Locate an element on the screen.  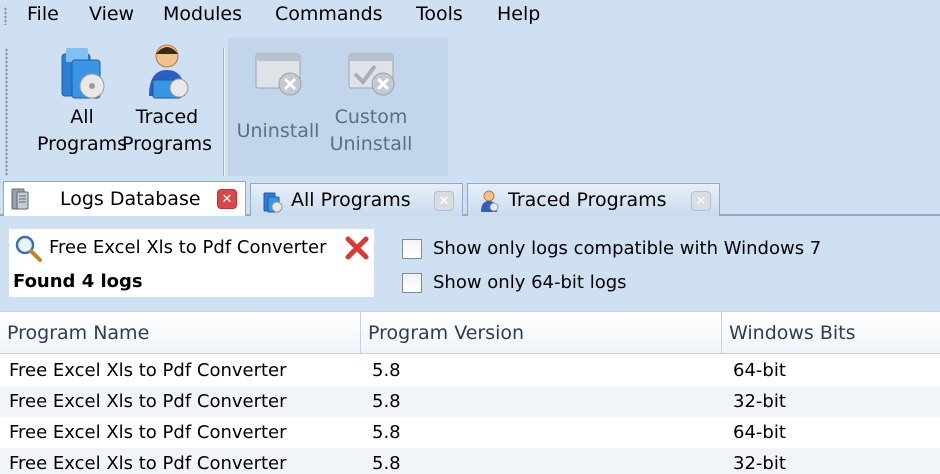
search-icon is located at coordinates (28, 248).